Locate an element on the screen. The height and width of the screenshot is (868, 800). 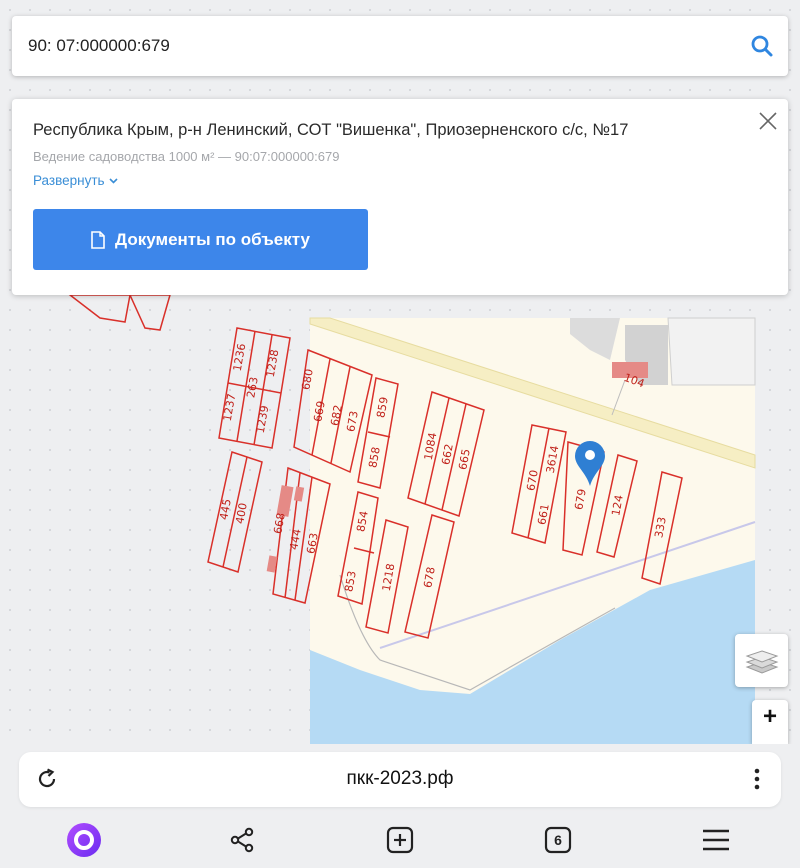
tabs-icon: 6 is located at coordinates (558, 840).